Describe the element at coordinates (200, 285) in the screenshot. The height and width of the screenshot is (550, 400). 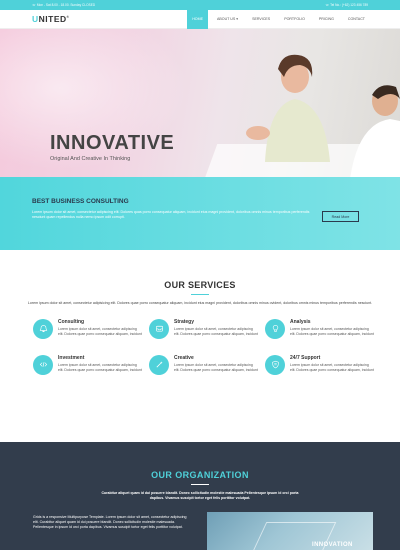
I see `services-heading: OUR SERVICES` at that location.